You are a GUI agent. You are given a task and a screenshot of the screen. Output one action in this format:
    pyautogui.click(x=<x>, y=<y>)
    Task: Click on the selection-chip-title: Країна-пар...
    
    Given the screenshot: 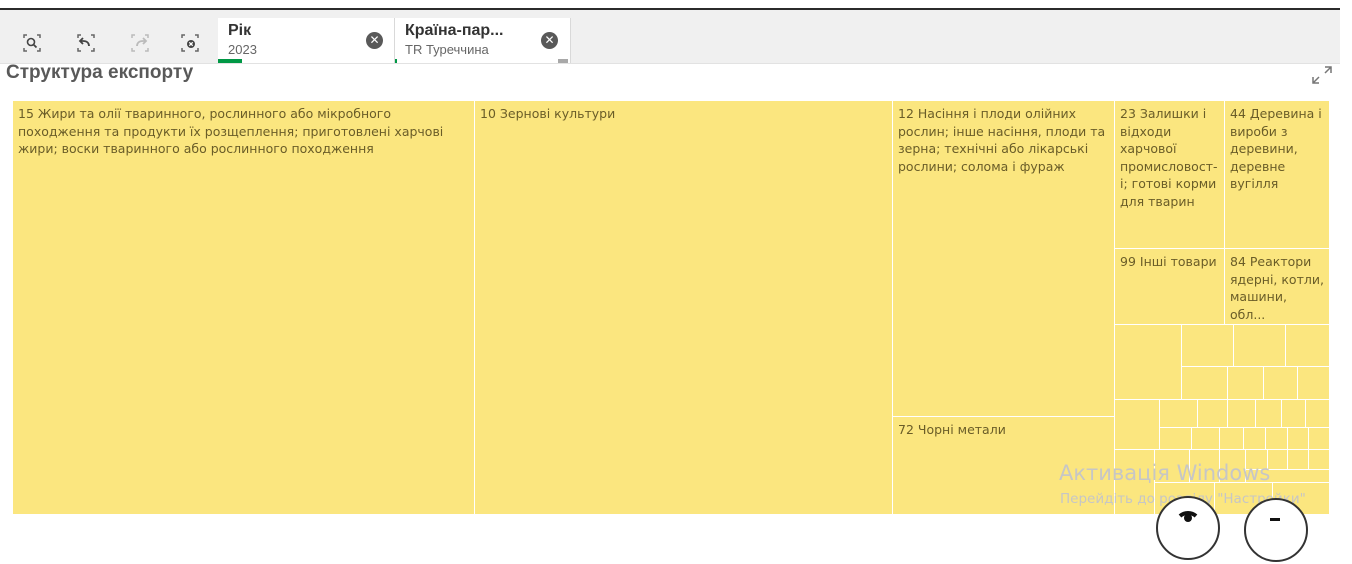 What is the action you would take?
    pyautogui.click(x=454, y=30)
    